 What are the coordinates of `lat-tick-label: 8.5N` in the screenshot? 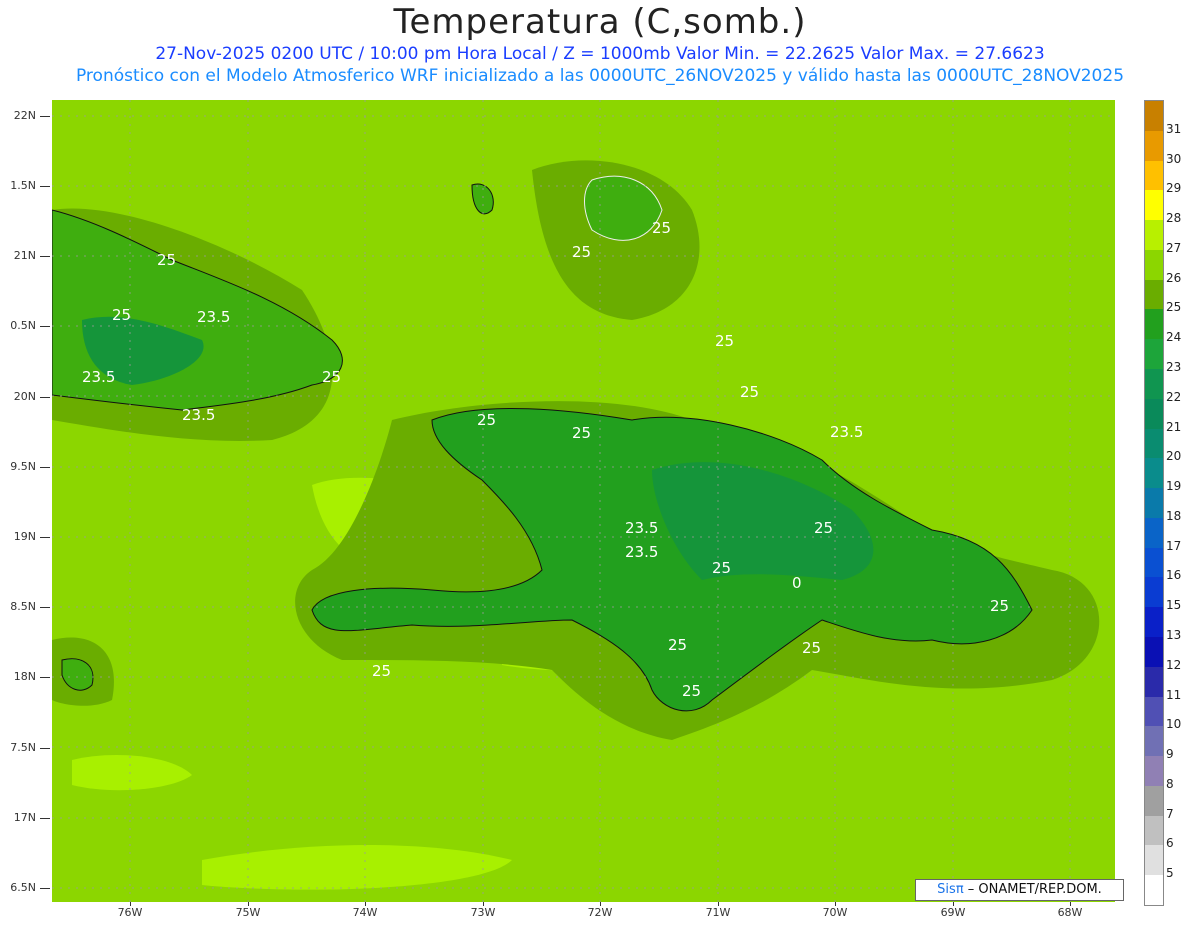 It's located at (23, 606).